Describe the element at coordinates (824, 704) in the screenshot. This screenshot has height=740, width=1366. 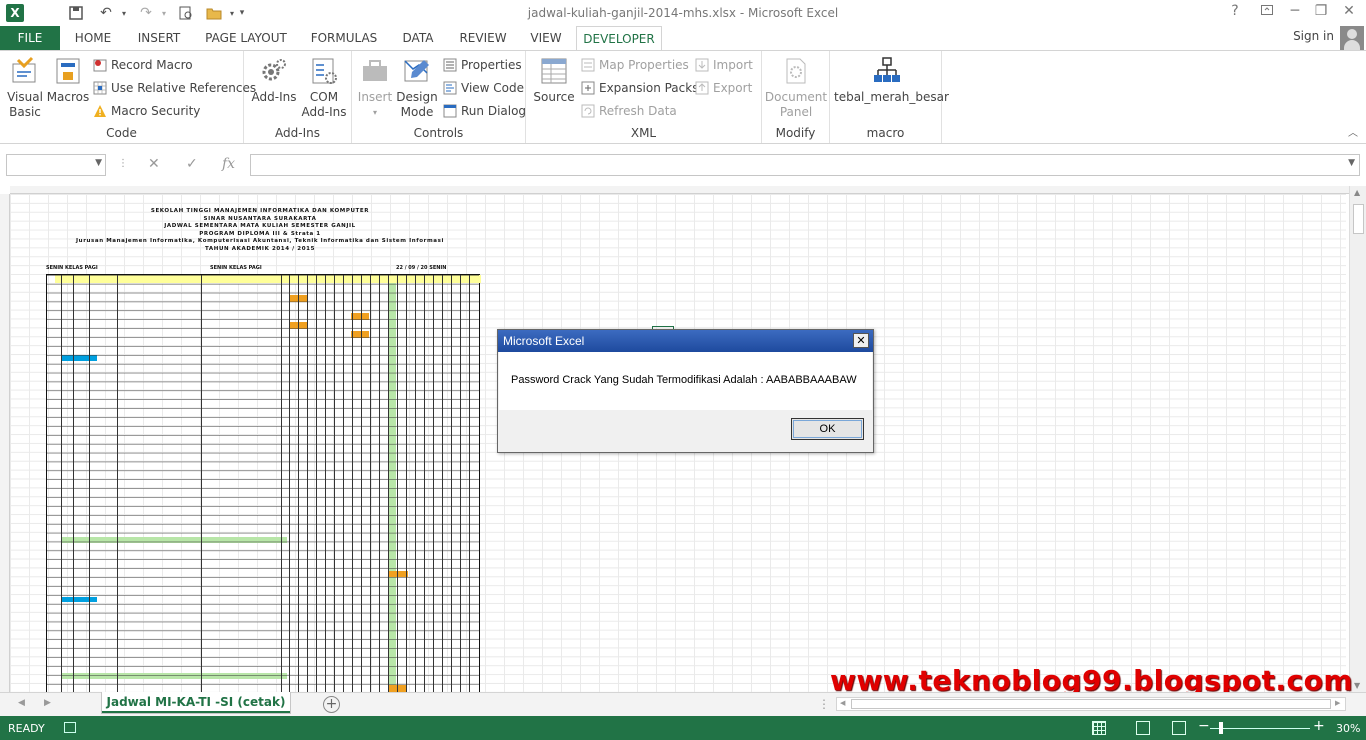
I see `tab-split-icon: ⋮` at that location.